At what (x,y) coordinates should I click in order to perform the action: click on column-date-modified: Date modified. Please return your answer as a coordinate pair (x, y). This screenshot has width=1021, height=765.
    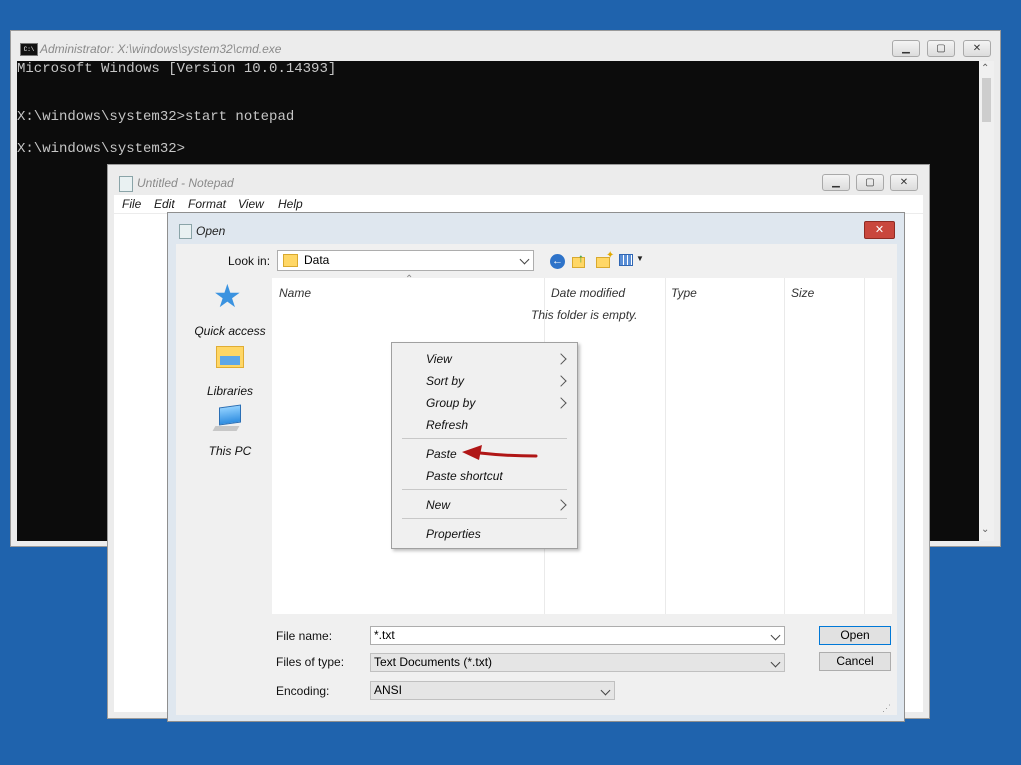
    Looking at the image, I should click on (588, 293).